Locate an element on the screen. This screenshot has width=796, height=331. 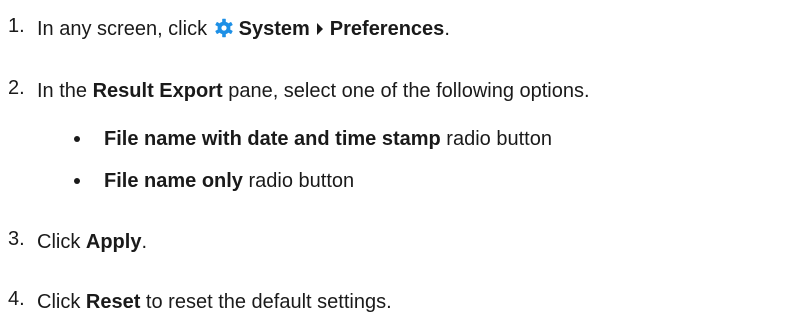
gear-icon is located at coordinates (223, 28).